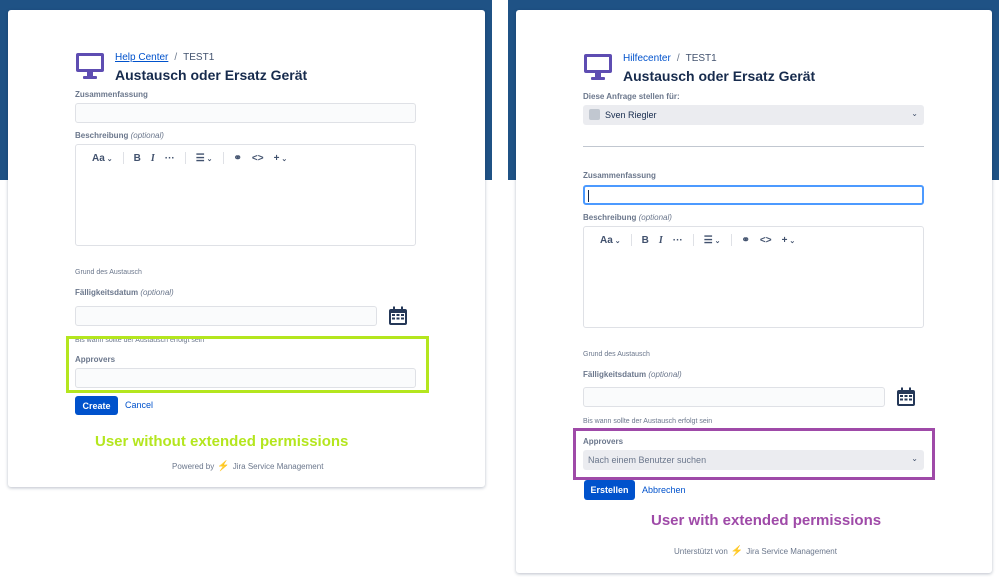 The image size is (999, 577). Describe the element at coordinates (647, 58) in the screenshot. I see `breadcrumb-help-center: Hilfecenter` at that location.